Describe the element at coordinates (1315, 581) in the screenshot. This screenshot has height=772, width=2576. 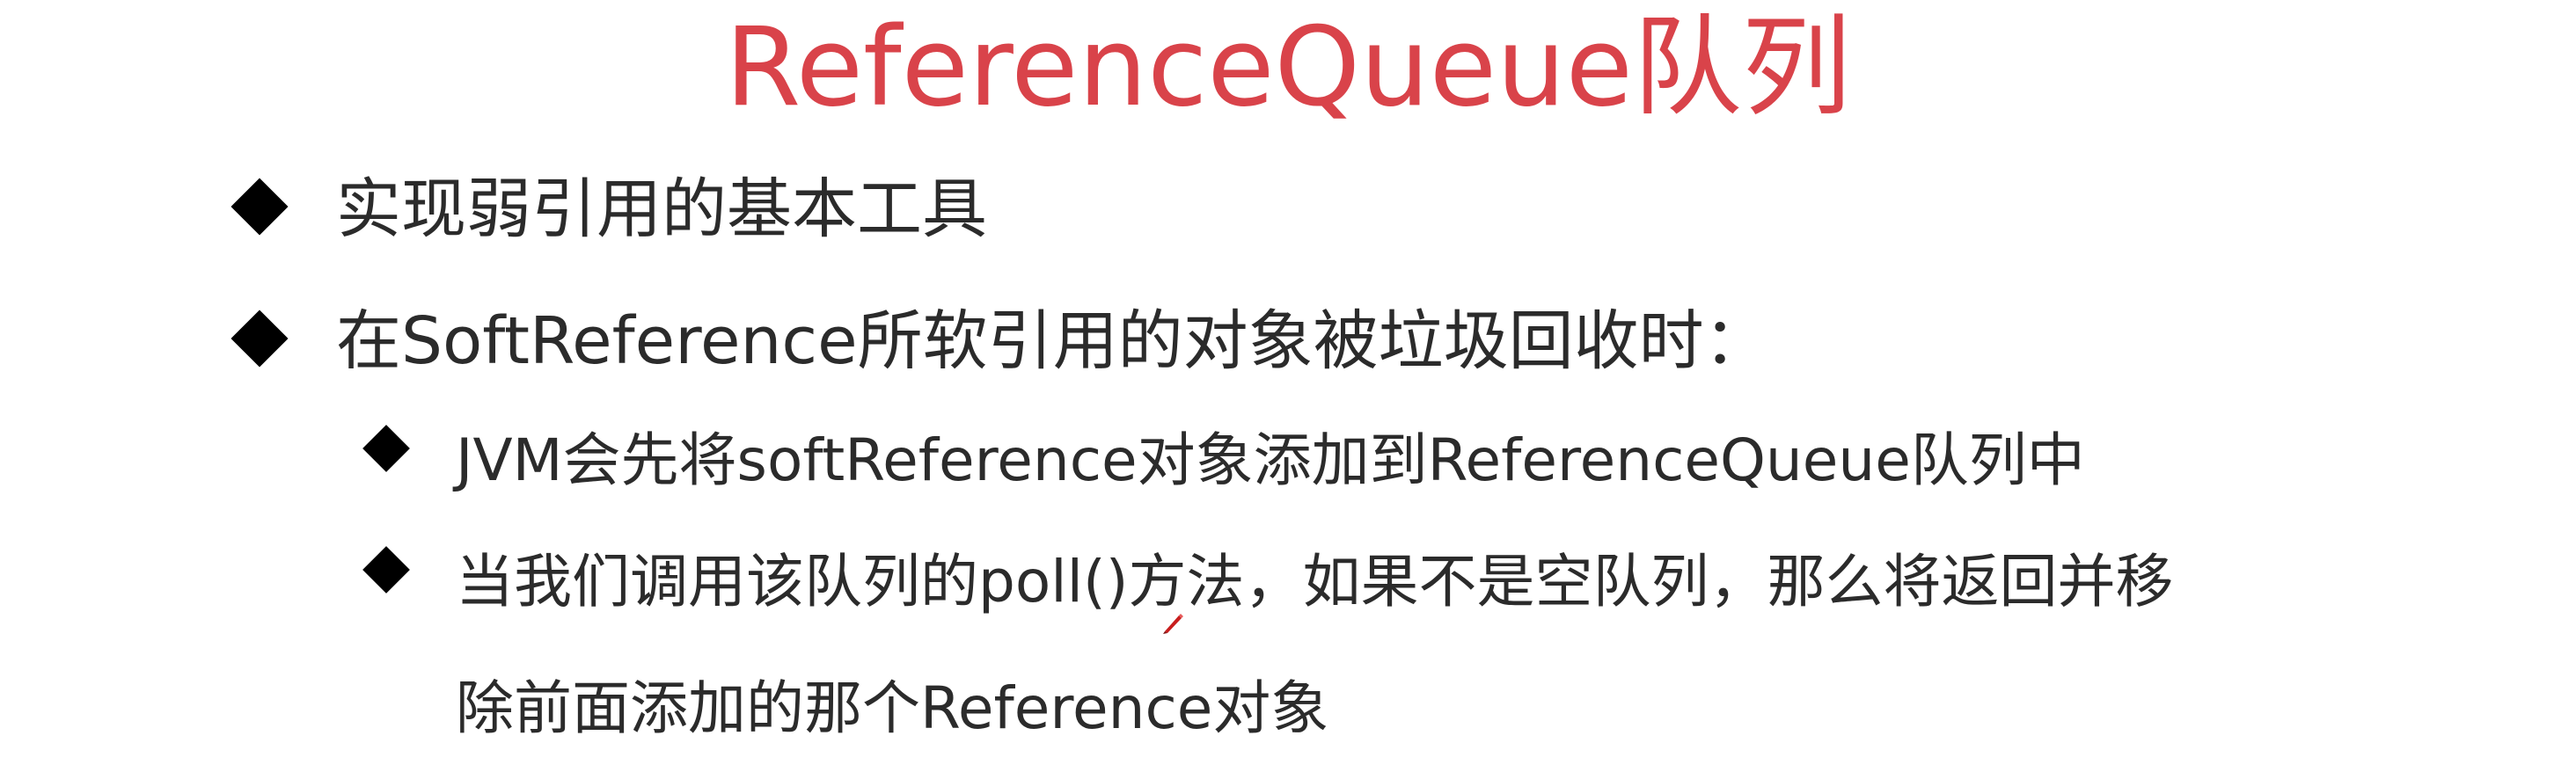
I see `sub-bullet-text-2-line-1: 当我们调用该队列的poll()方法，如果不是空队列，那么将返回并移` at that location.